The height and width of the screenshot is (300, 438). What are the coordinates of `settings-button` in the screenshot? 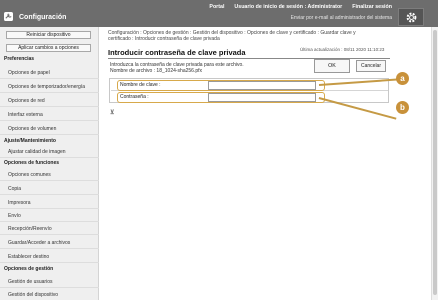 It's located at (411, 17).